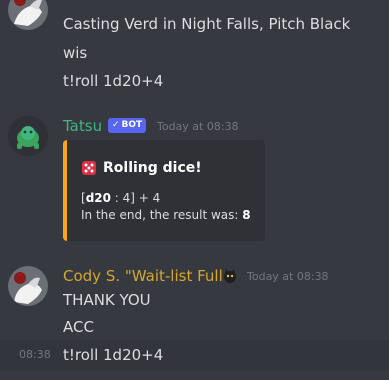 The height and width of the screenshot is (380, 389). What do you see at coordinates (28, 15) in the screenshot?
I see `user-avatar` at bounding box center [28, 15].